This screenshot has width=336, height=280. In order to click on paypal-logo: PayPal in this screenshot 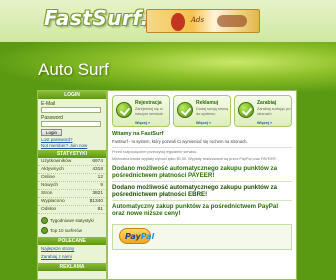, I will do `click(136, 235)`.